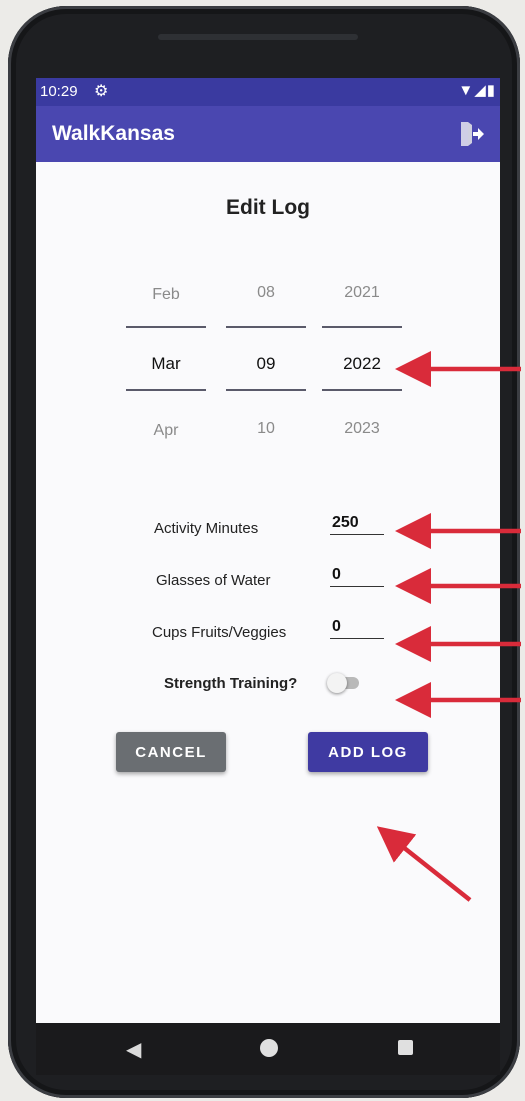 The image size is (525, 1101). Describe the element at coordinates (266, 364) in the screenshot. I see `day-selected: 09` at that location.